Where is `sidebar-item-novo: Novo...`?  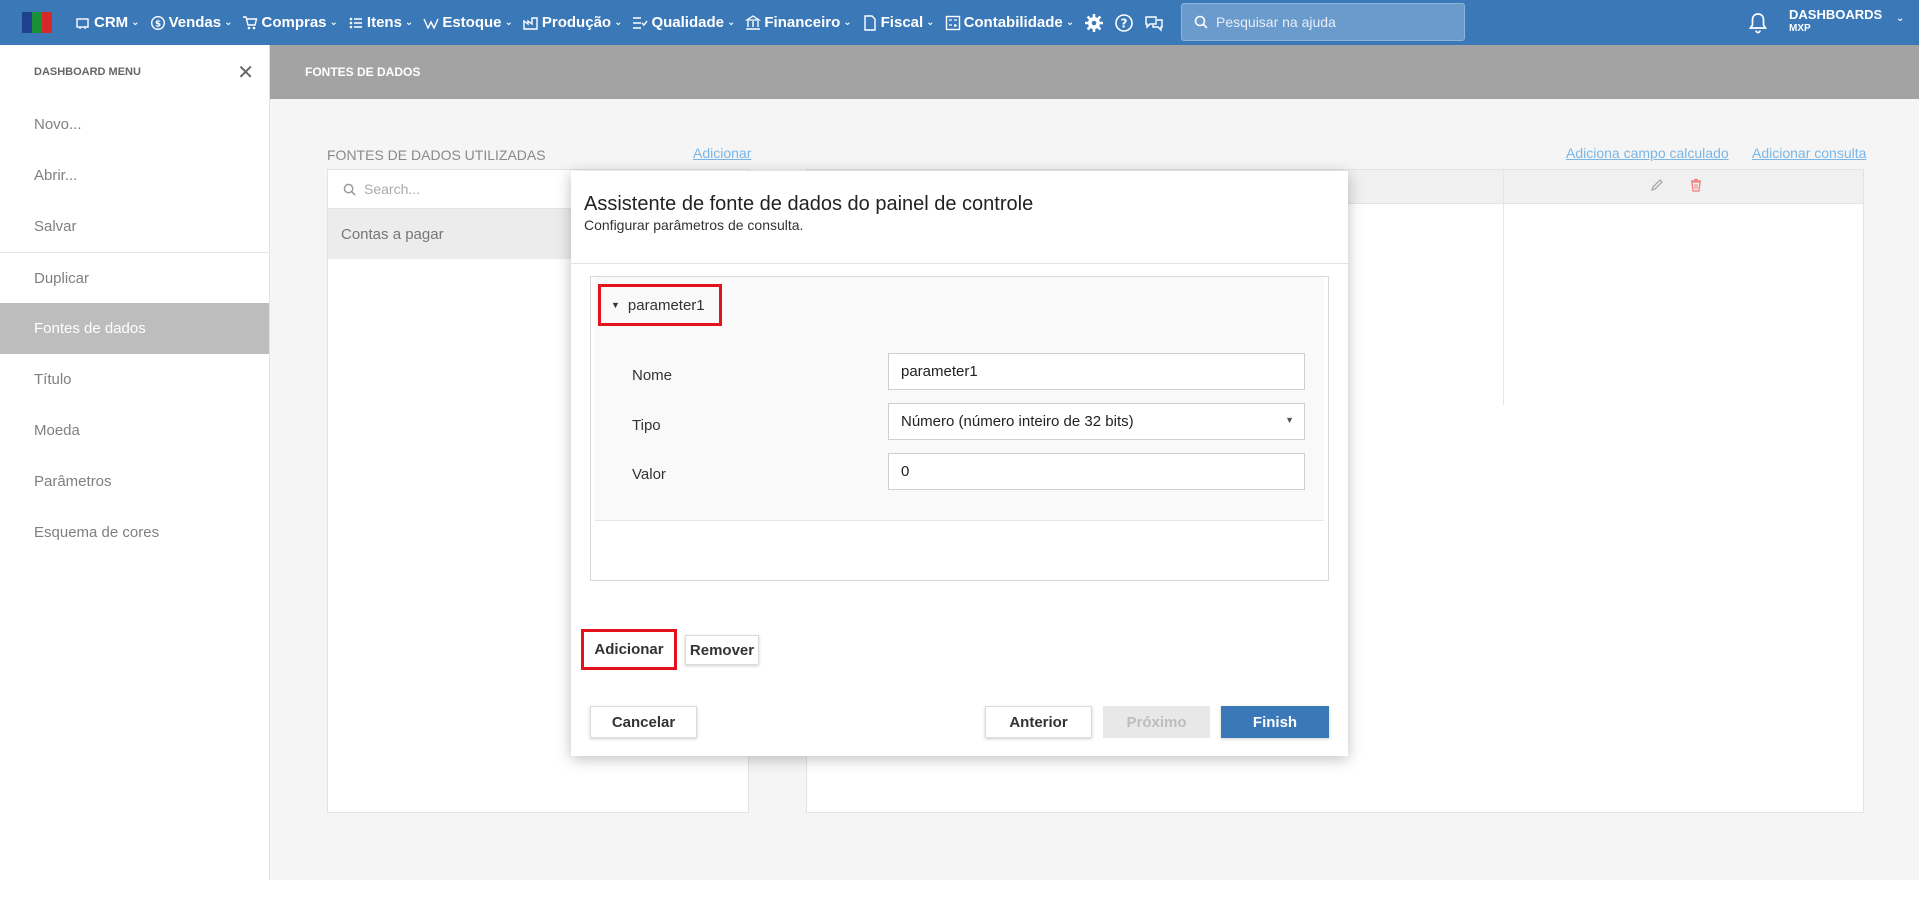
sidebar-item-novo: Novo... is located at coordinates (134, 124).